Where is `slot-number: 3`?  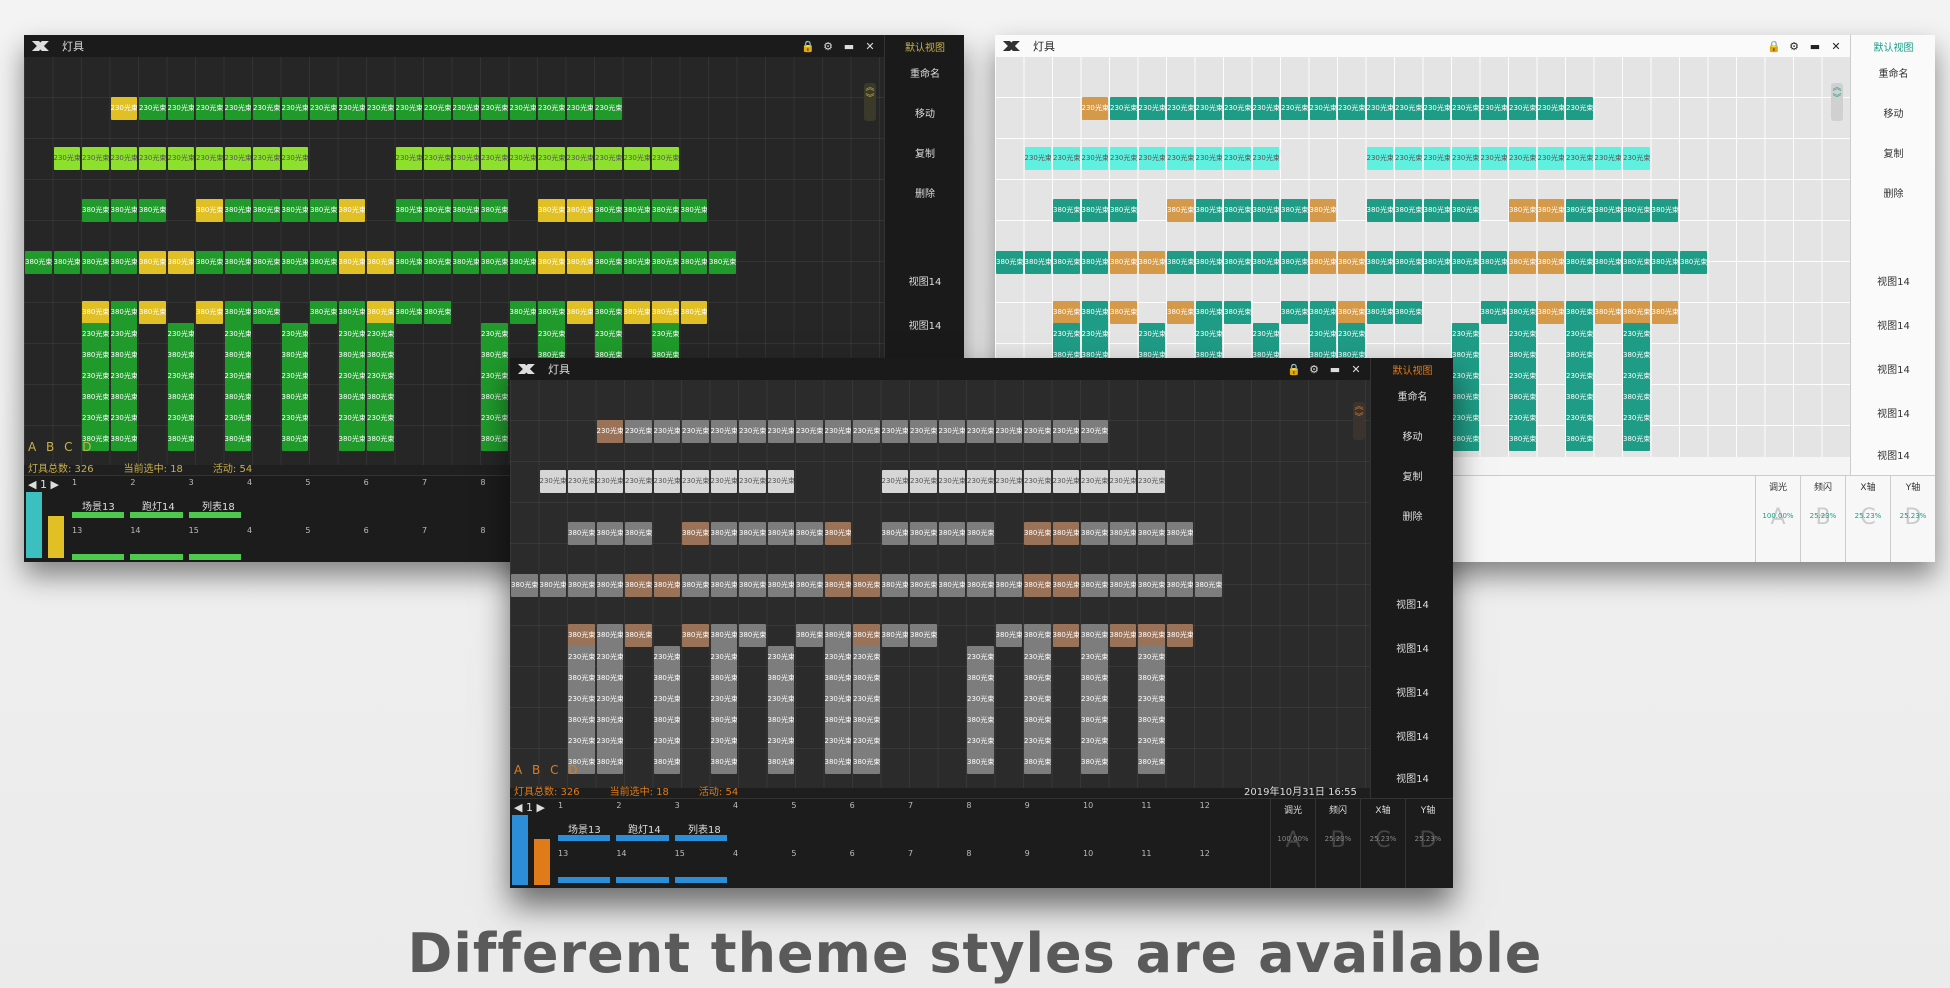
slot-number: 3 is located at coordinates (191, 482).